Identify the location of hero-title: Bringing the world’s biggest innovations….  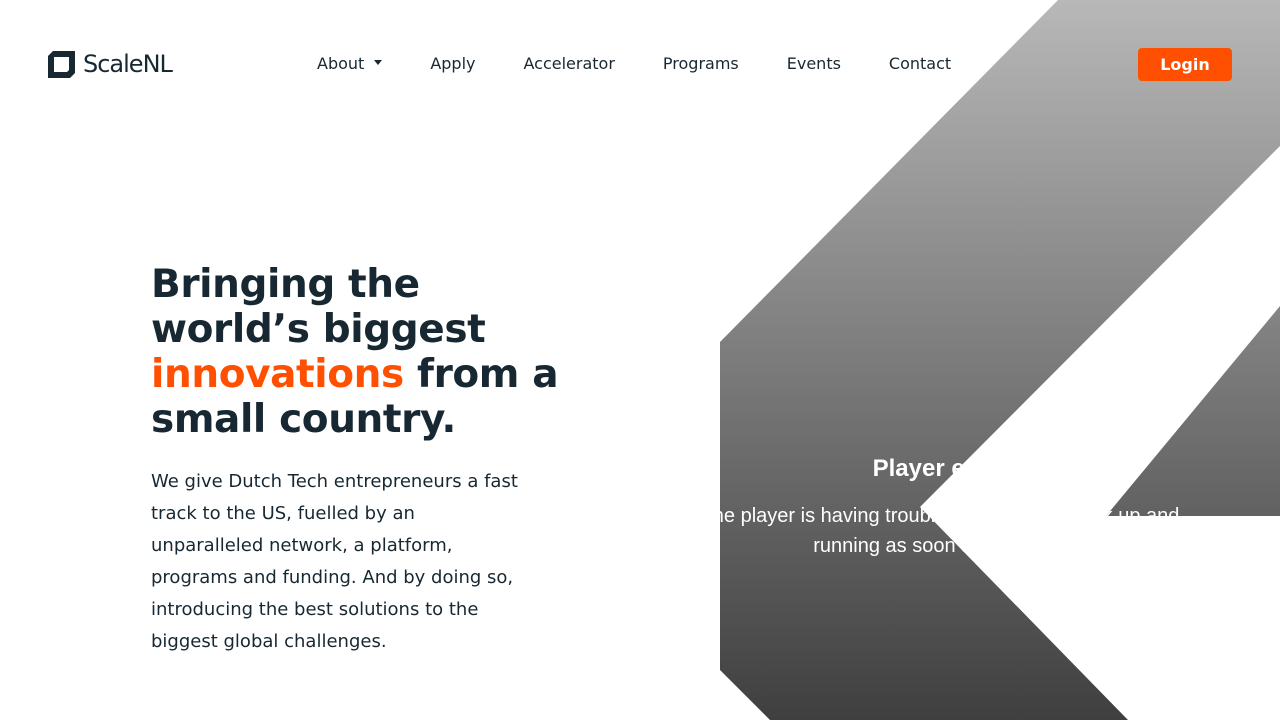
(371, 352).